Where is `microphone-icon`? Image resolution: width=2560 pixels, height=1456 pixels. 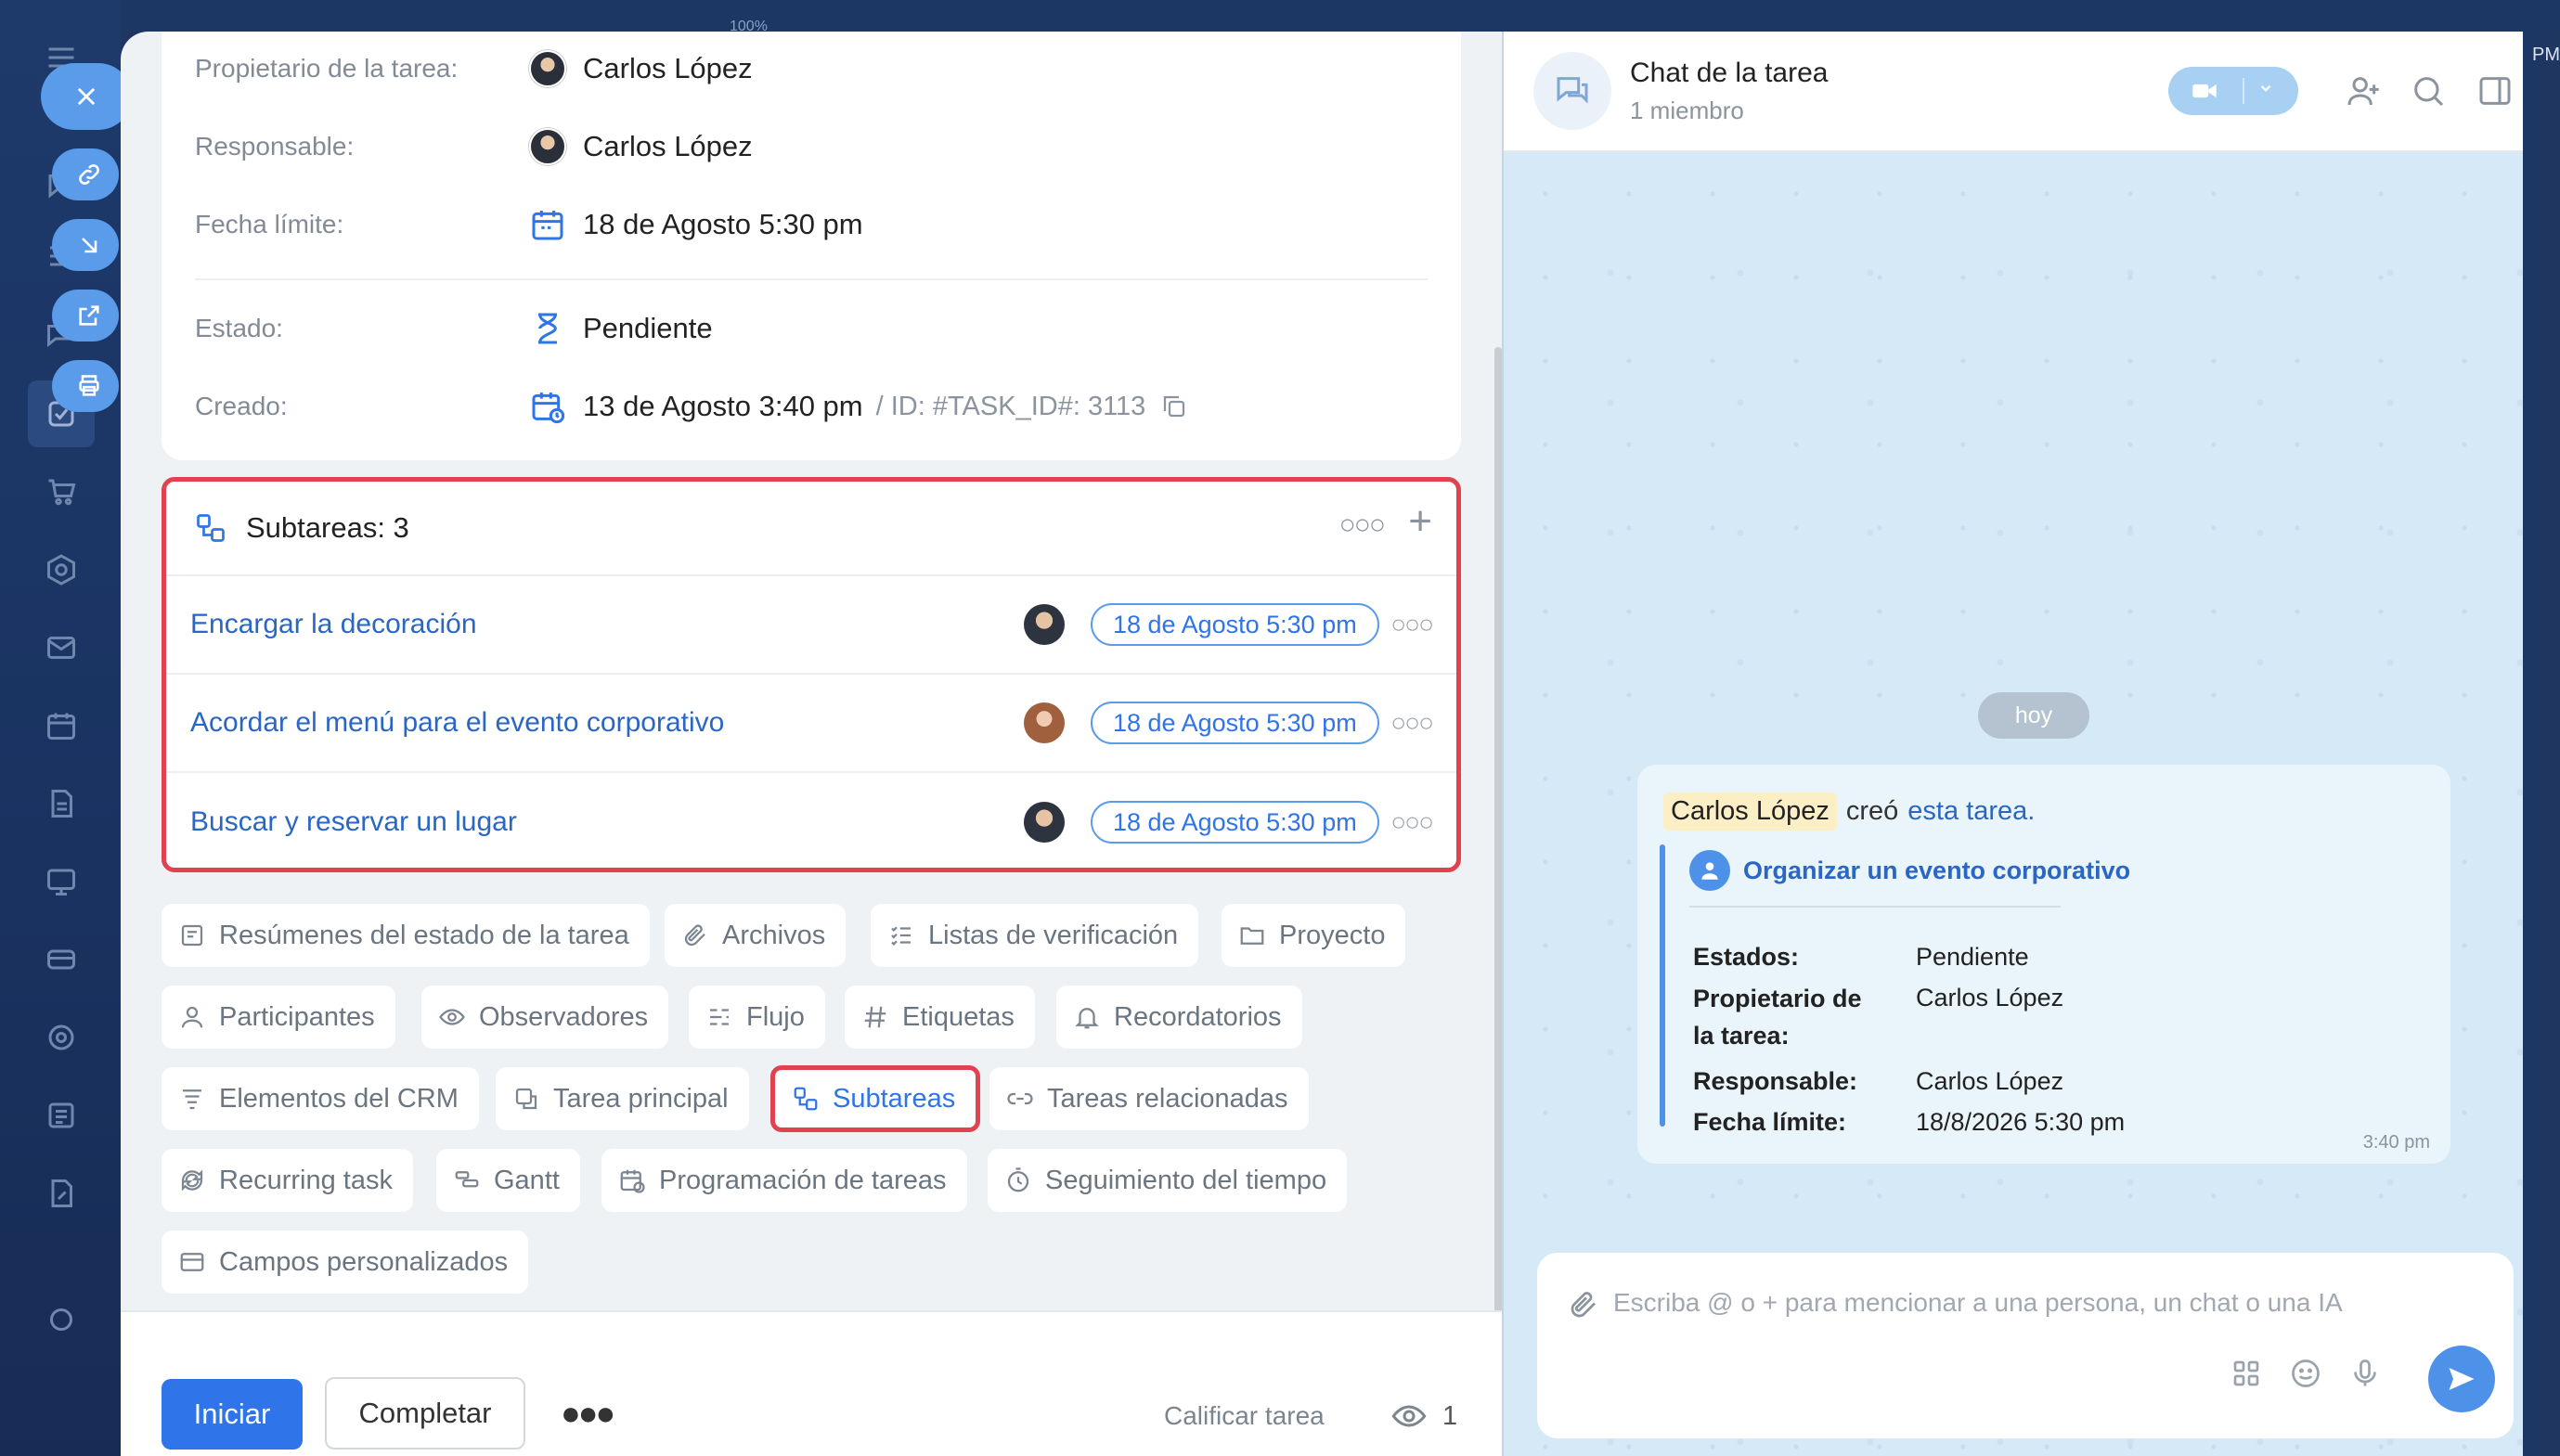 microphone-icon is located at coordinates (2365, 1373).